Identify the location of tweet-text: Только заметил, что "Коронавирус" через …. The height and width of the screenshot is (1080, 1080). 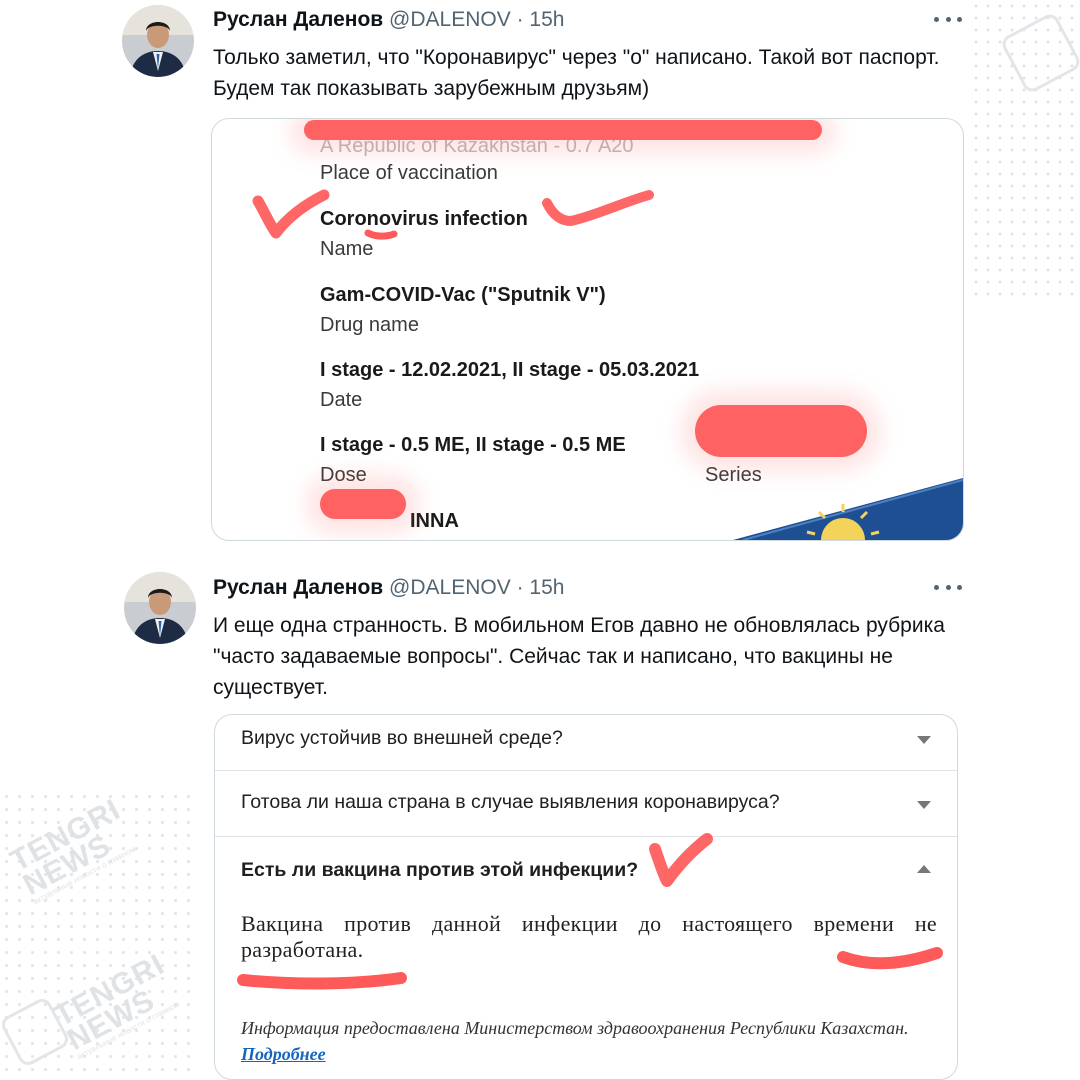
(576, 73).